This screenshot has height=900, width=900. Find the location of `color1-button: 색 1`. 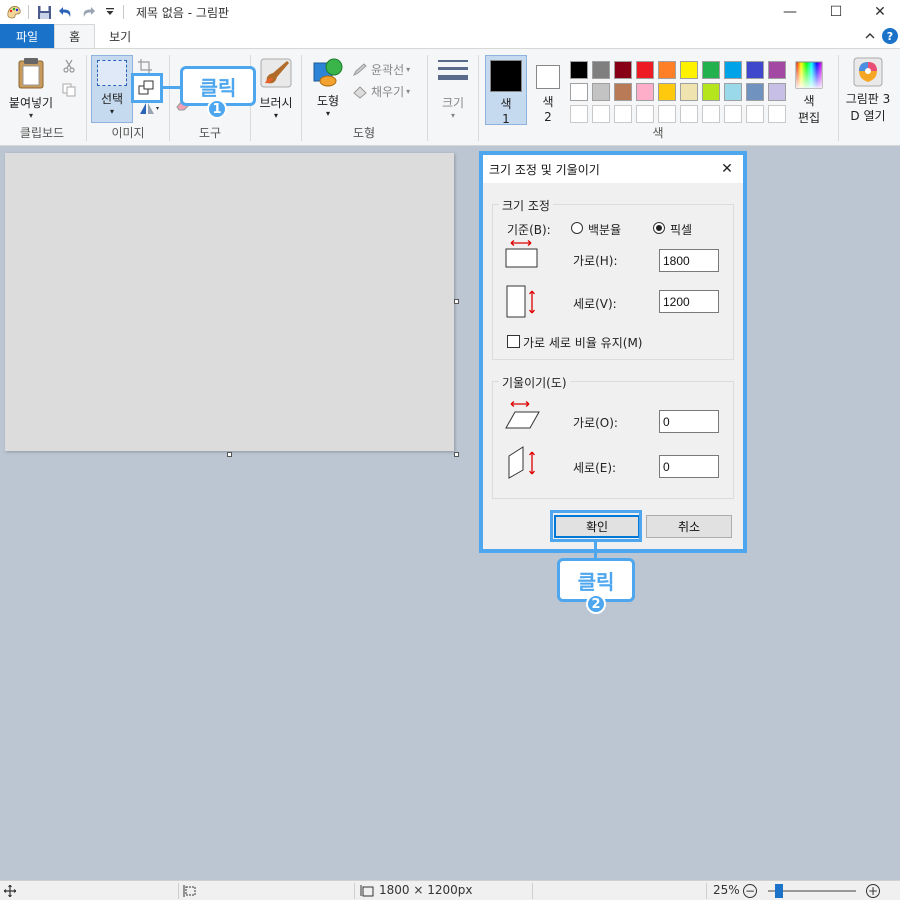

color1-button: 색 1 is located at coordinates (506, 90).